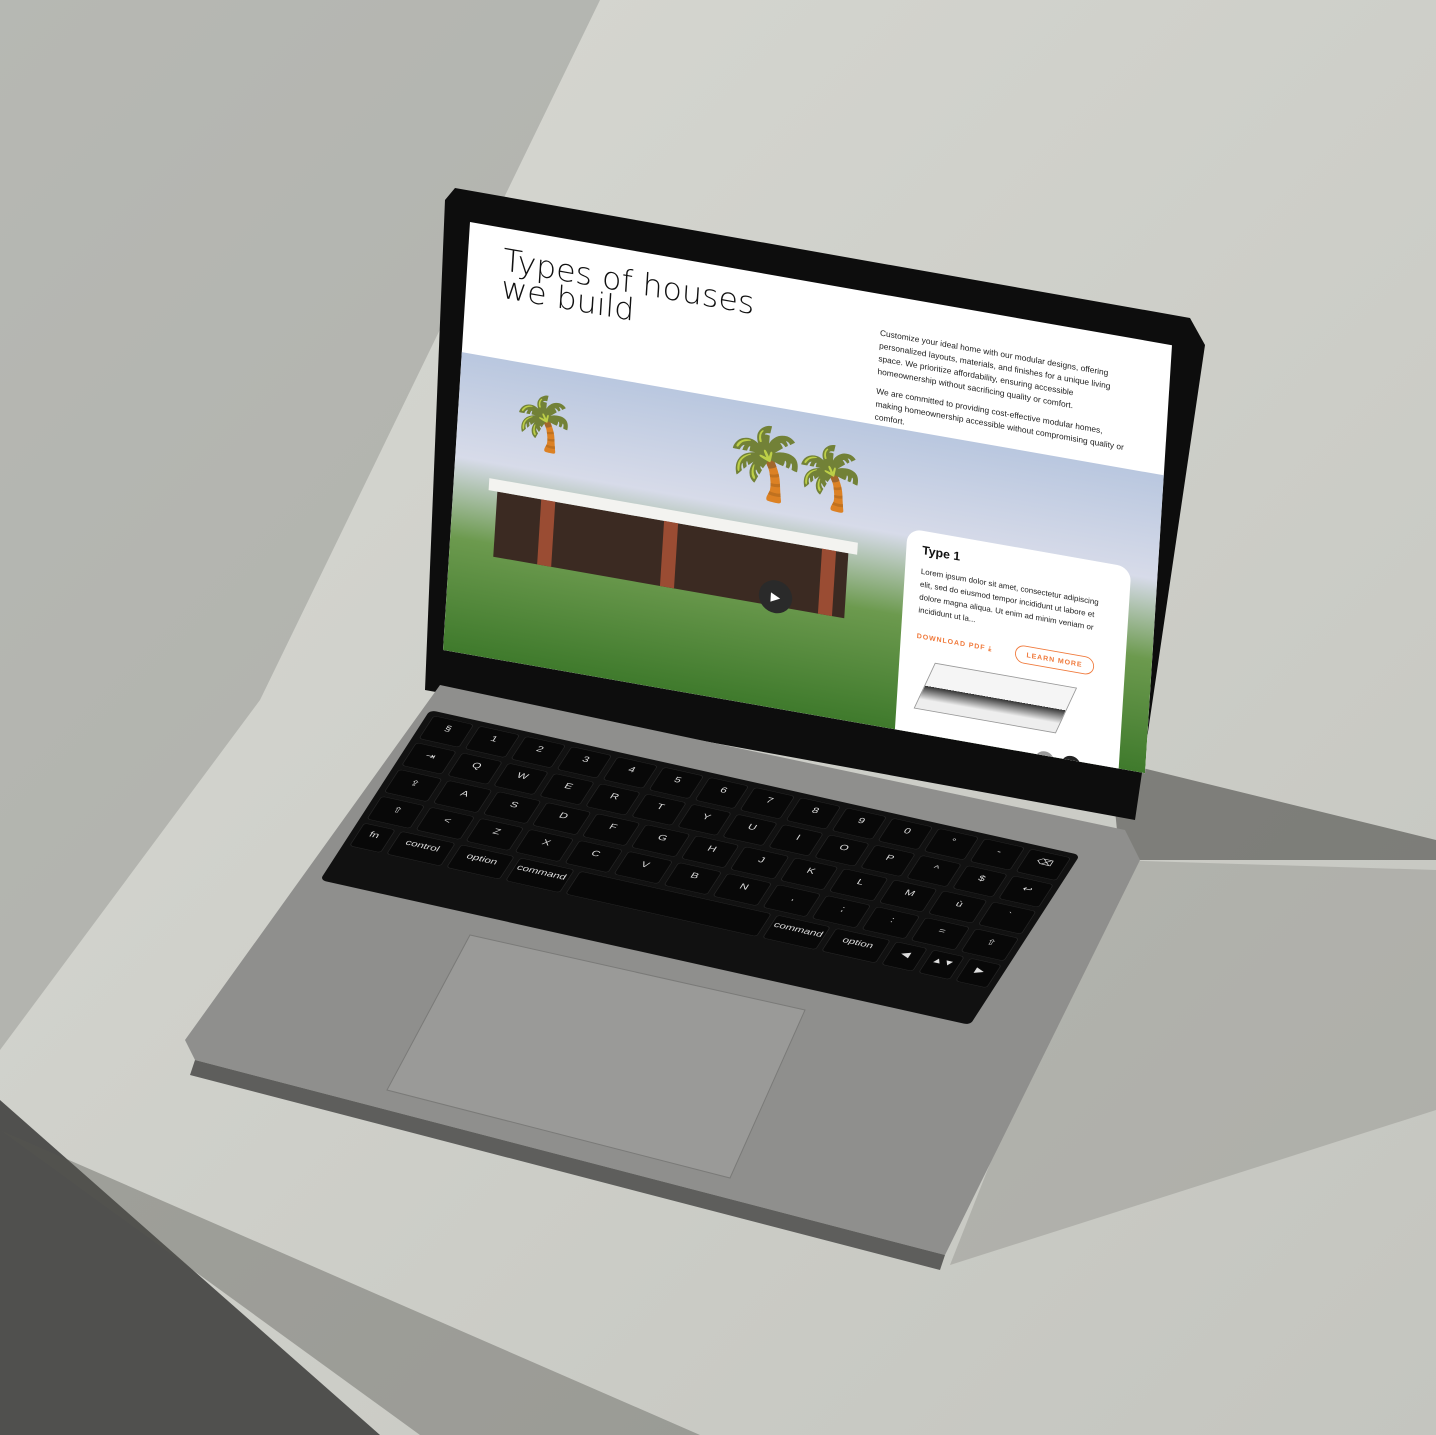  I want to click on key: 5, so click(675, 783).